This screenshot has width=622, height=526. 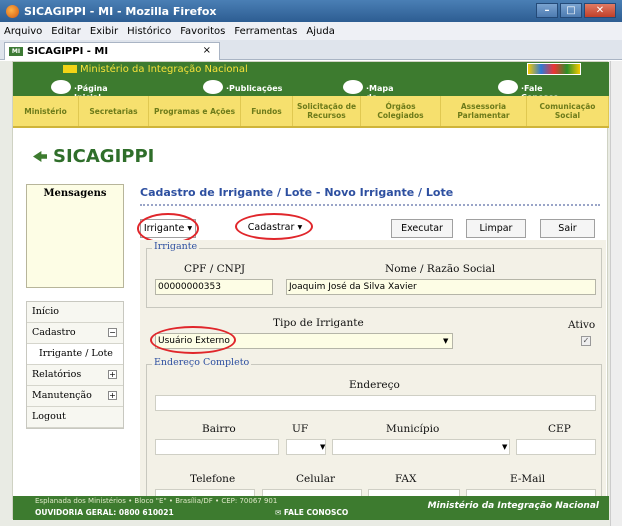 What do you see at coordinates (368, 95) in the screenshot?
I see `nav-mapa-do-site: ·Mapa do Site` at bounding box center [368, 95].